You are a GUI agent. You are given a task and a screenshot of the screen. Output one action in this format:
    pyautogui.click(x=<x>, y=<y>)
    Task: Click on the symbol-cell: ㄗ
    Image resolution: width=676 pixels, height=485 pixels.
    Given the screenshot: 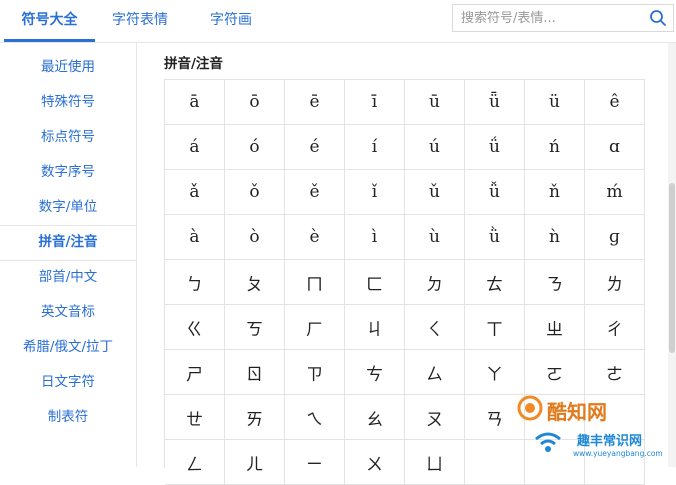 What is the action you would take?
    pyautogui.click(x=315, y=372)
    